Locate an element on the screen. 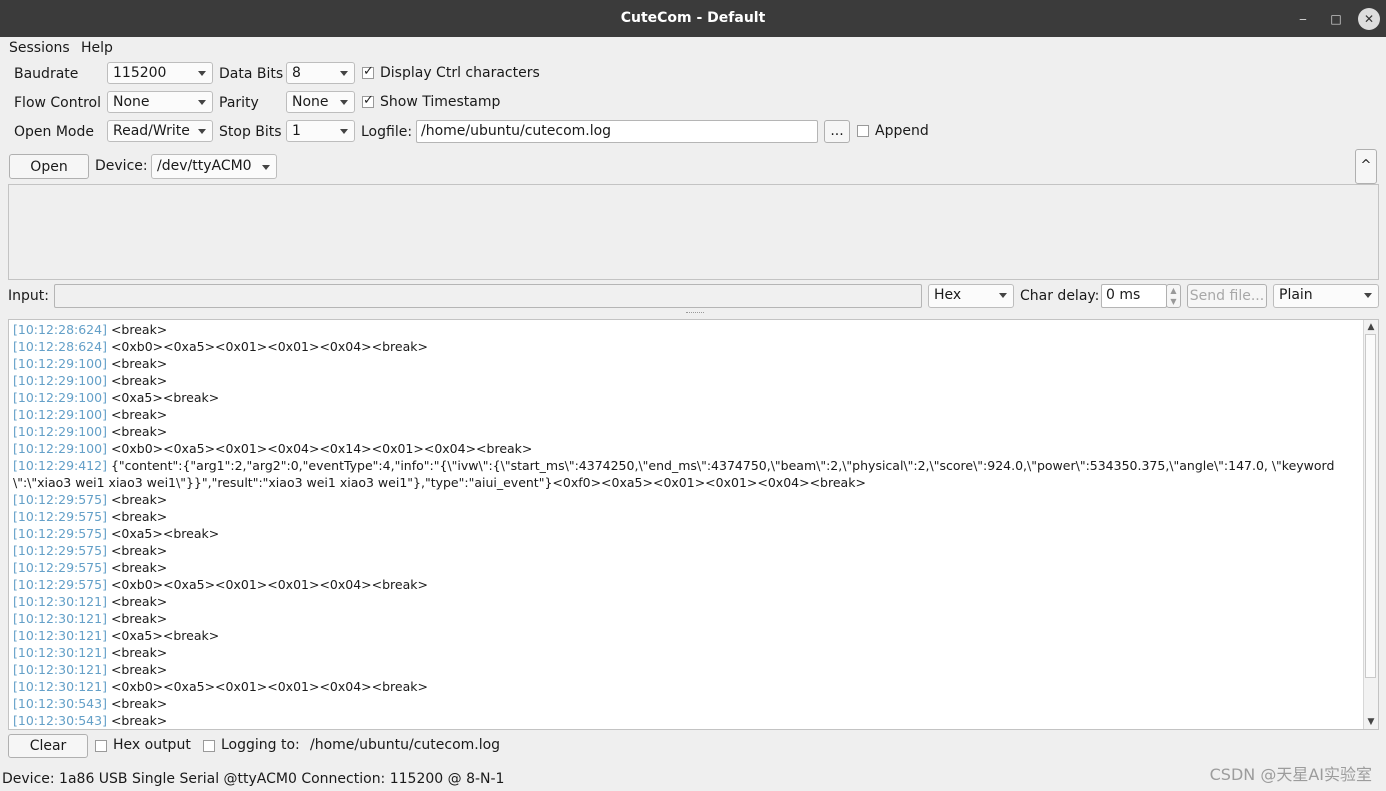 The width and height of the screenshot is (1386, 791). title-bar: CuteCom - Default ‒ □ ✕ is located at coordinates (693, 18).